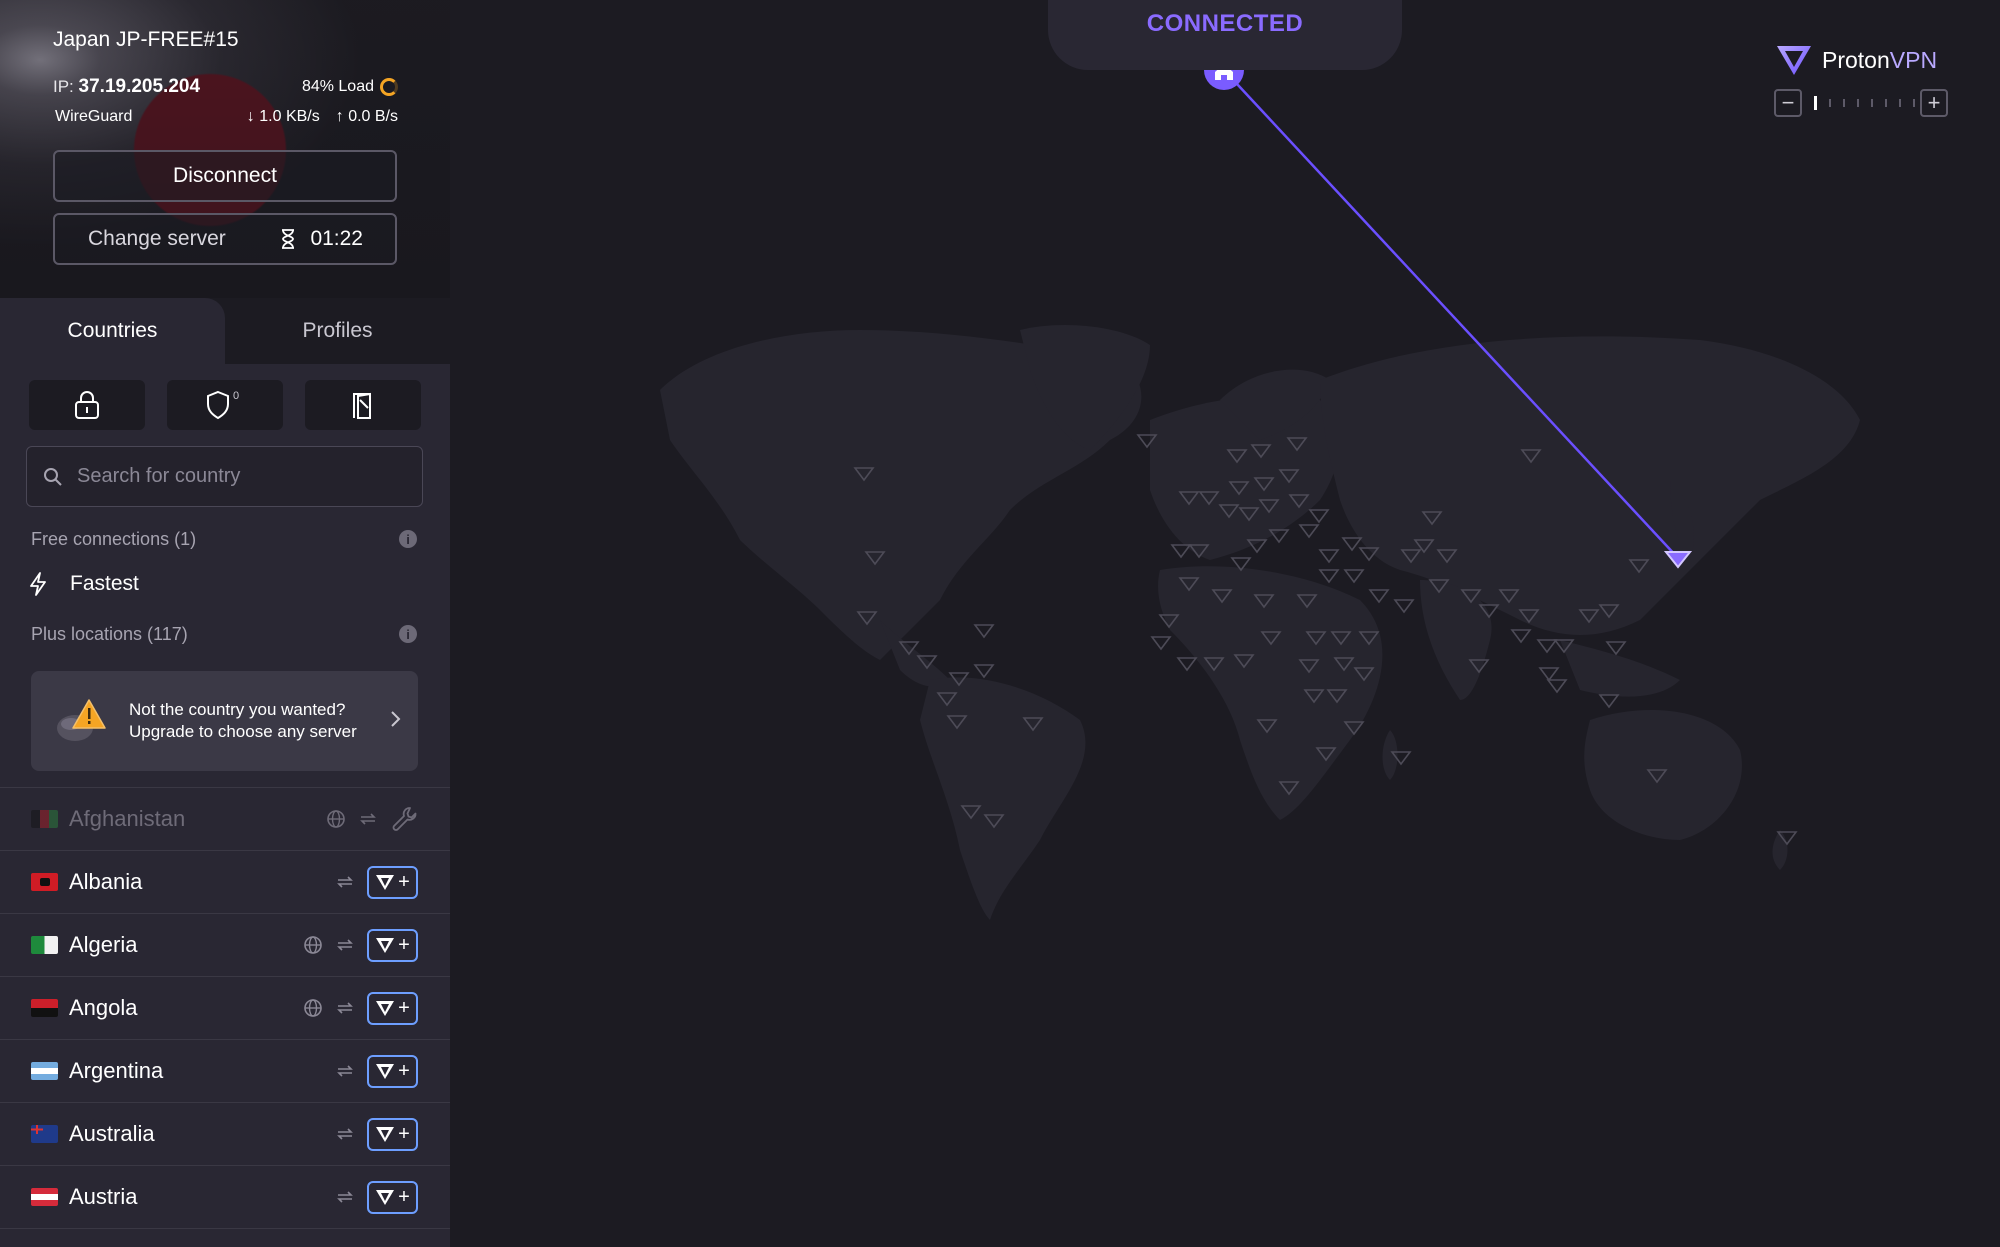 This screenshot has width=2000, height=1247. I want to click on brand-vpn: VPN, so click(1913, 59).